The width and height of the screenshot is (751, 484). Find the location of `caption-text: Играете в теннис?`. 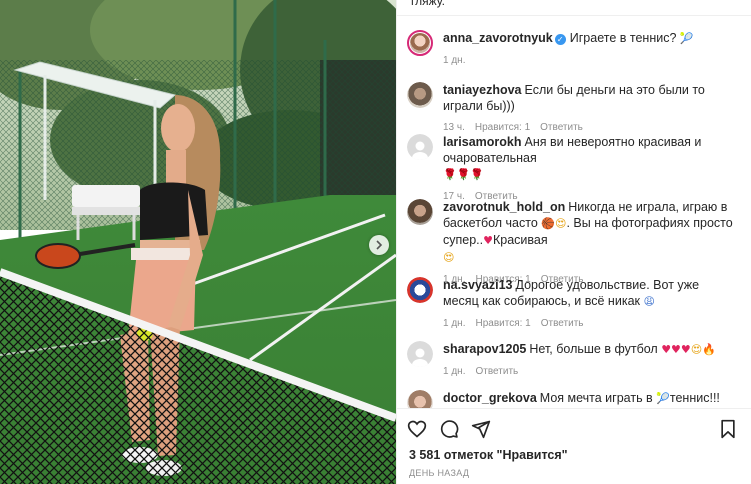

caption-text: Играете в теннис? is located at coordinates (623, 38).